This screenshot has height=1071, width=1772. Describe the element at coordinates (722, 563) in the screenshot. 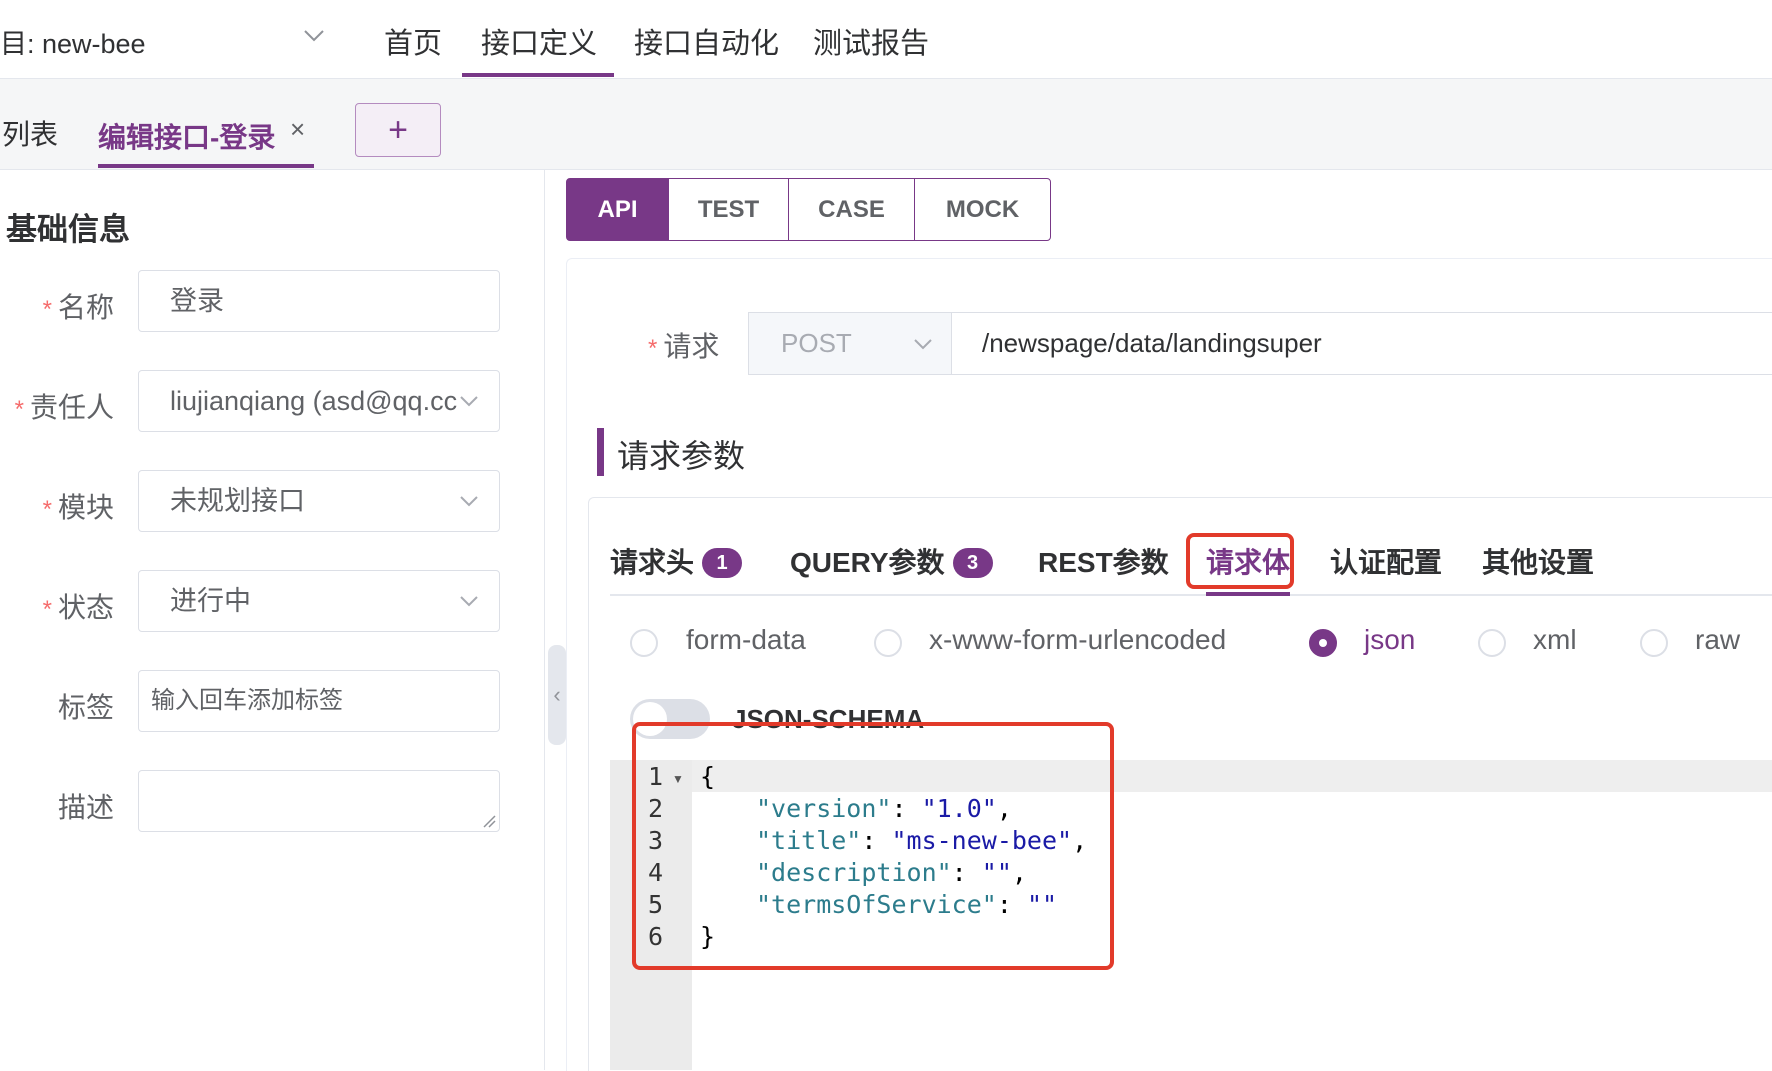

I see `headers-count-badge: 1` at that location.